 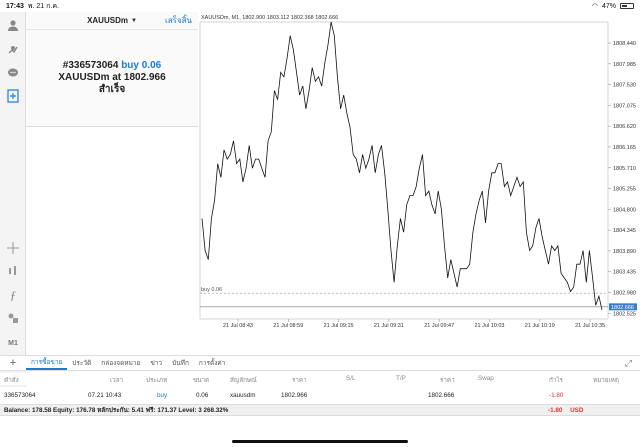 I want to click on y-tick-label: 1806.165, so click(x=624, y=148).